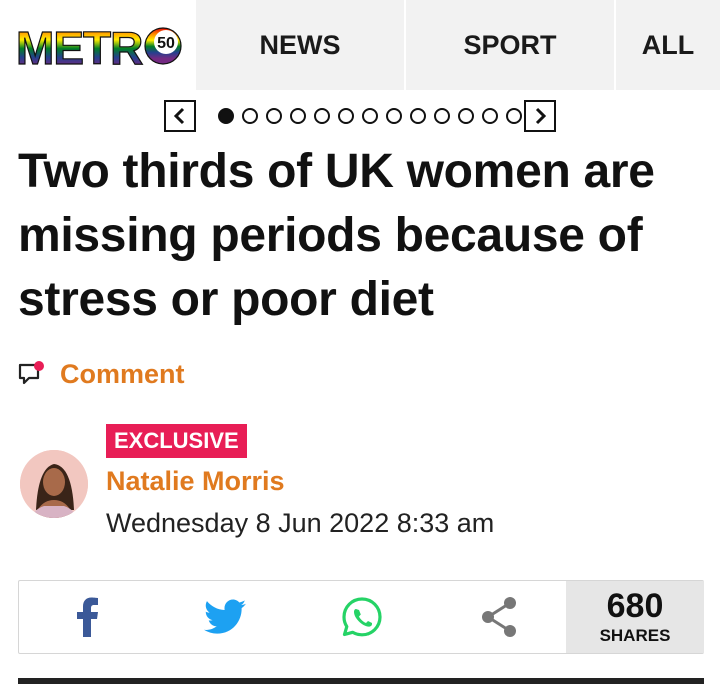 The width and height of the screenshot is (720, 684). I want to click on comment-link: Comment, so click(101, 374).